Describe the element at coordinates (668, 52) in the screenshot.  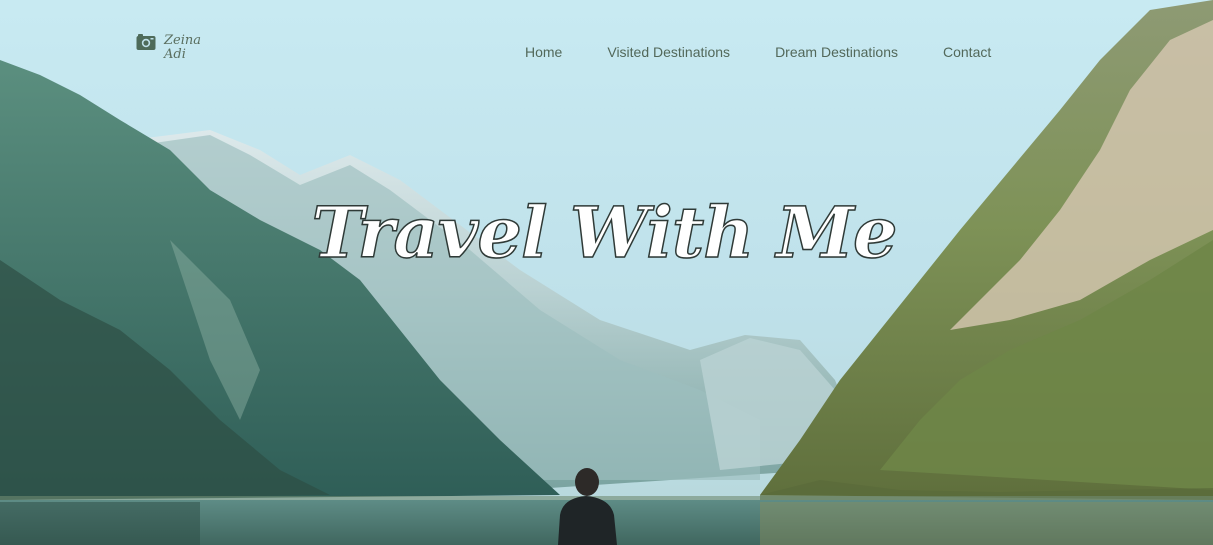
I see `nav-link-visited-destinations: Visited Destinations` at that location.